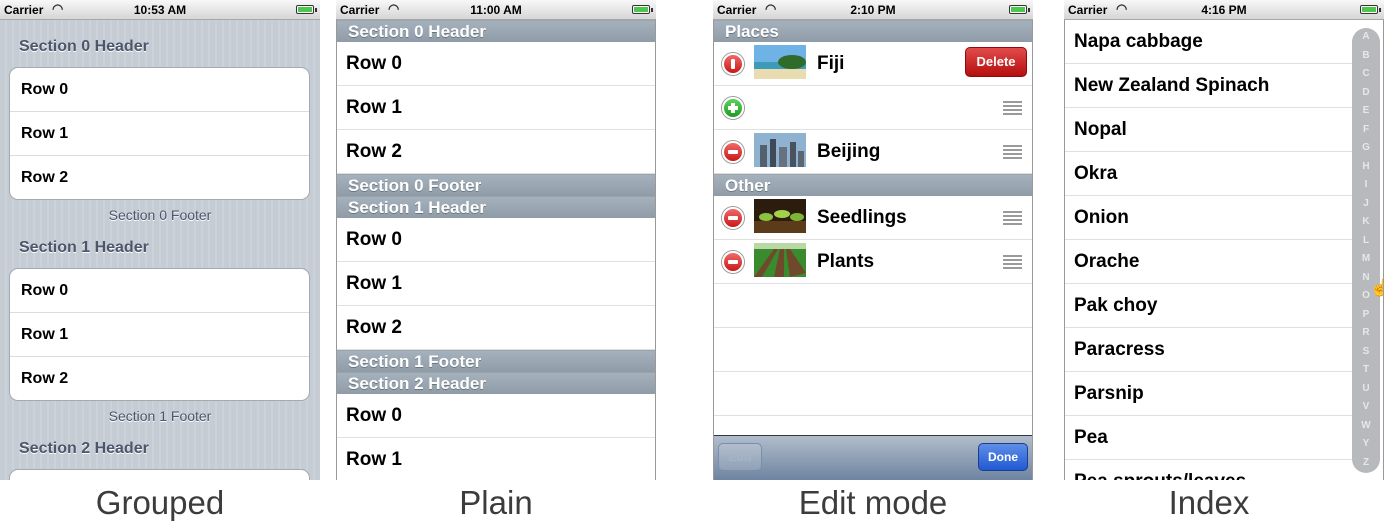 This screenshot has width=1385, height=525. What do you see at coordinates (740, 457) in the screenshot?
I see `edit-button: Edit` at bounding box center [740, 457].